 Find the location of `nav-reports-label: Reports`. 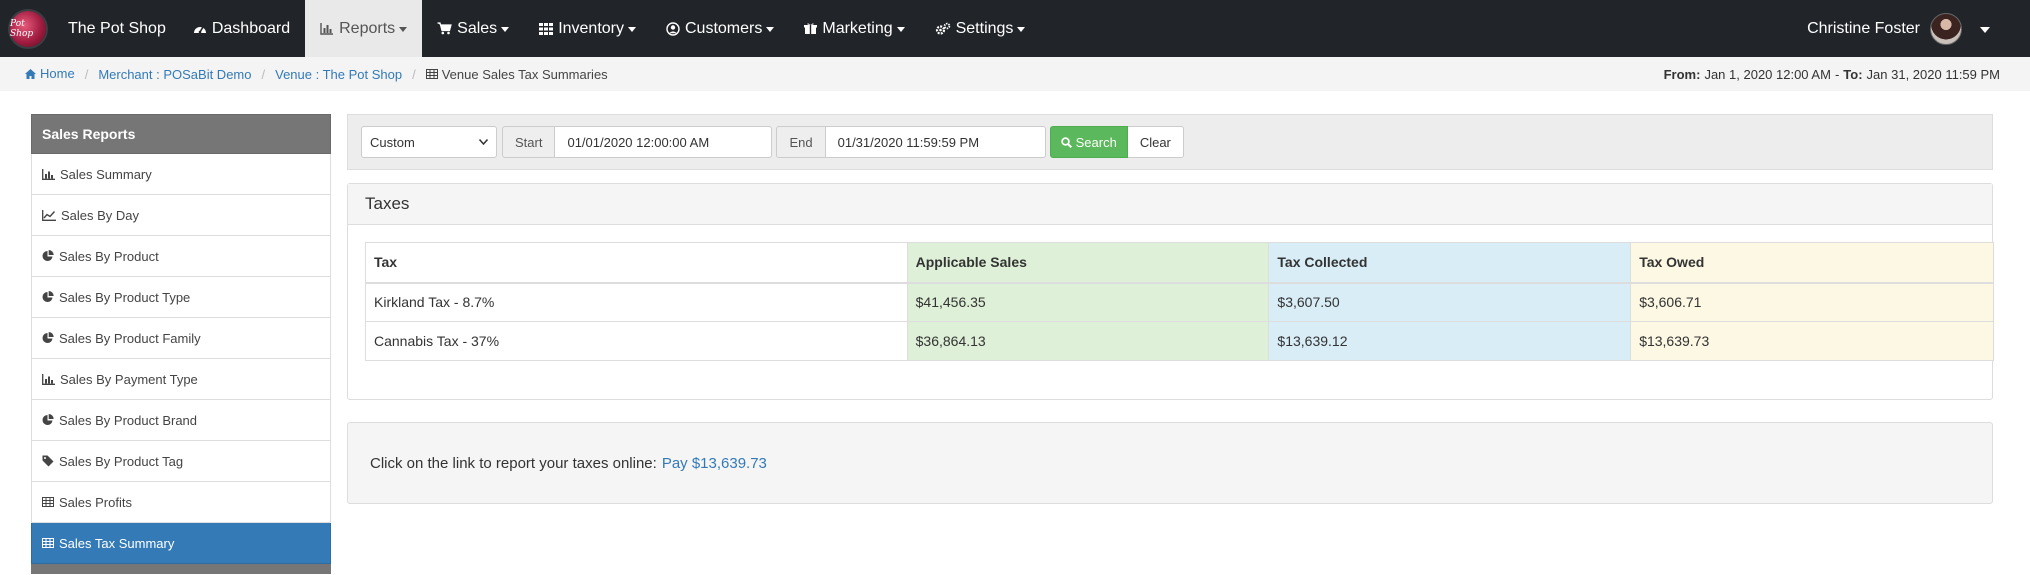

nav-reports-label: Reports is located at coordinates (367, 28).